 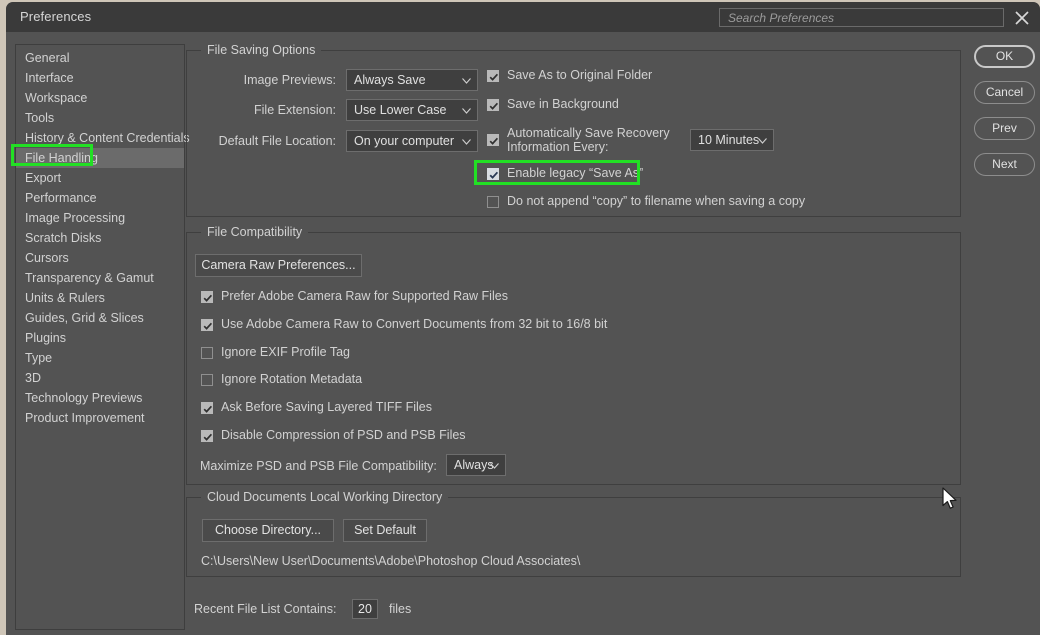 I want to click on ok-button: OK, so click(x=1004, y=56).